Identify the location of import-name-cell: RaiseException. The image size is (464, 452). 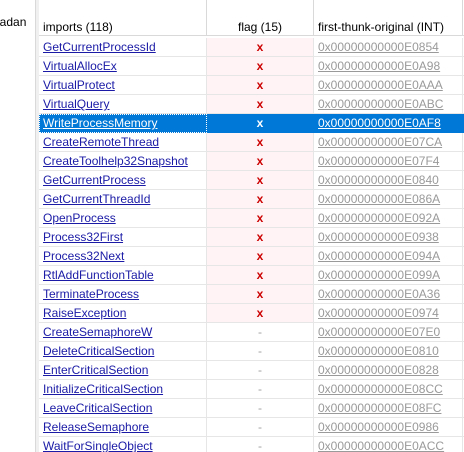
(123, 313).